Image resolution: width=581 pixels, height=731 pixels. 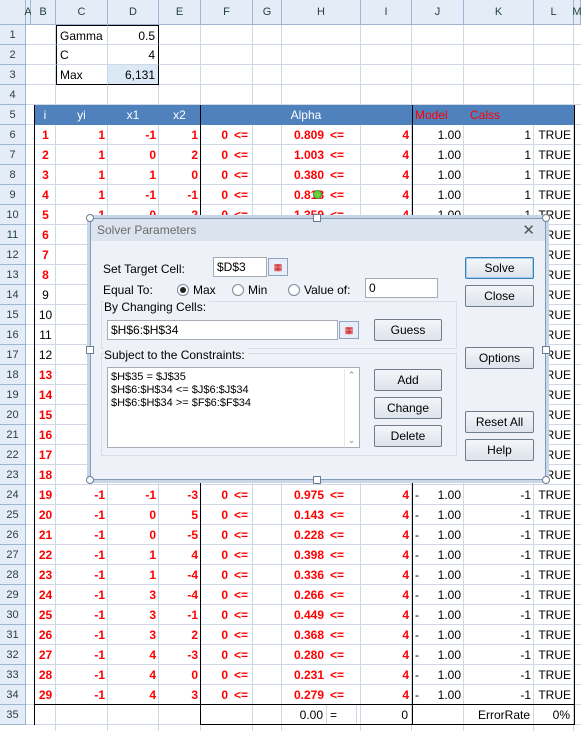 I want to click on c-label: C, so click(x=82, y=55).